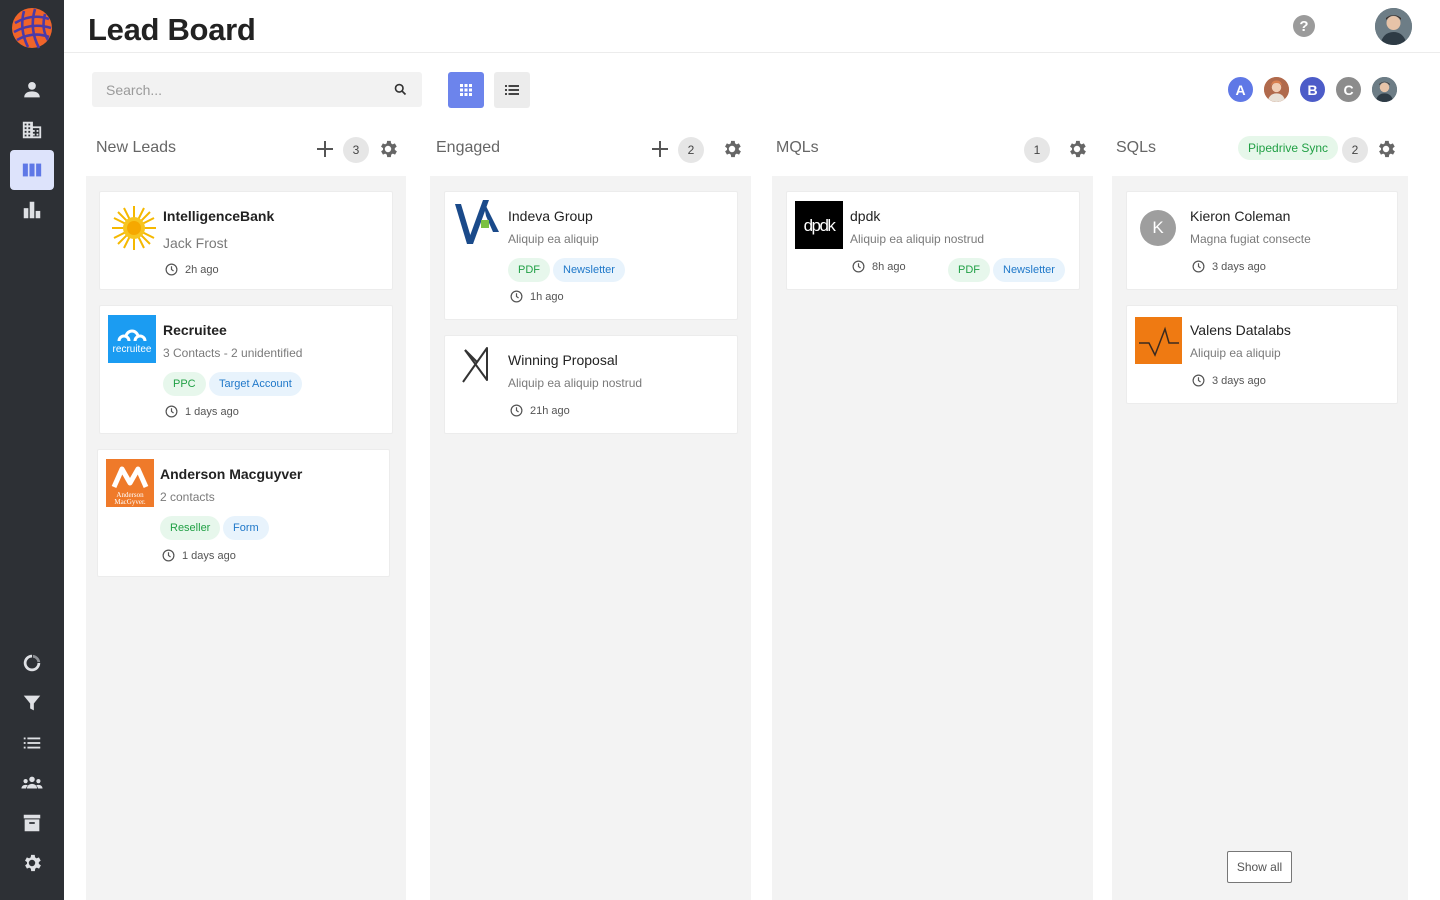 The width and height of the screenshot is (1440, 900). I want to click on team-avatar-a: A, so click(1240, 89).